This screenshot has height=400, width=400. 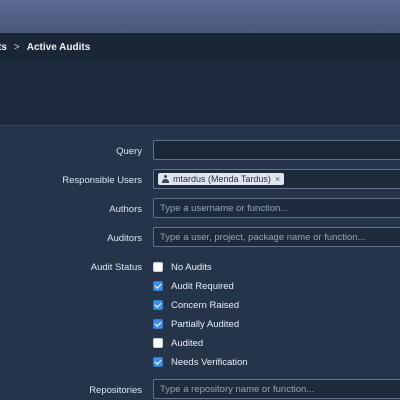 What do you see at coordinates (115, 390) in the screenshot?
I see `repositories-label: Repositories` at bounding box center [115, 390].